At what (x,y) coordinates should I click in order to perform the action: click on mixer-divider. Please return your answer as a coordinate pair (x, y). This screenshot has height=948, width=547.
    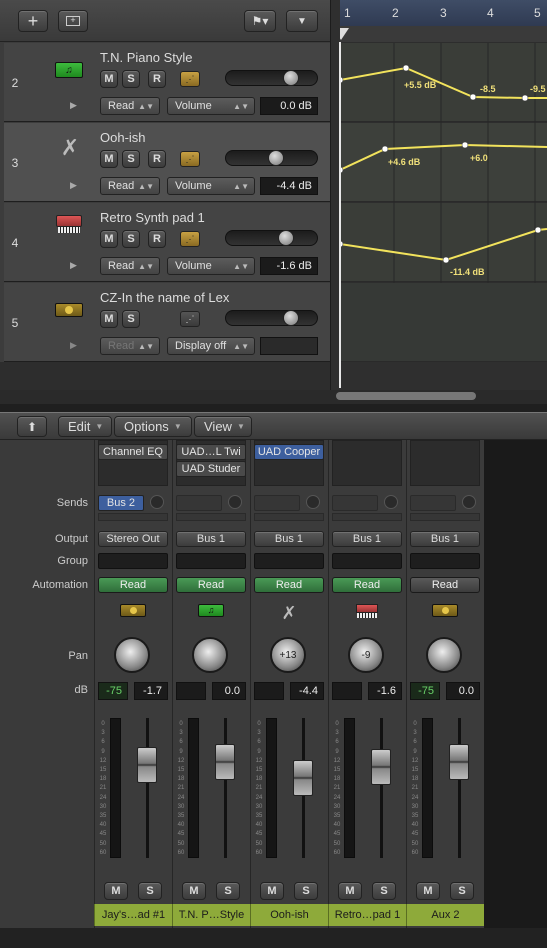
    Looking at the image, I should click on (273, 408).